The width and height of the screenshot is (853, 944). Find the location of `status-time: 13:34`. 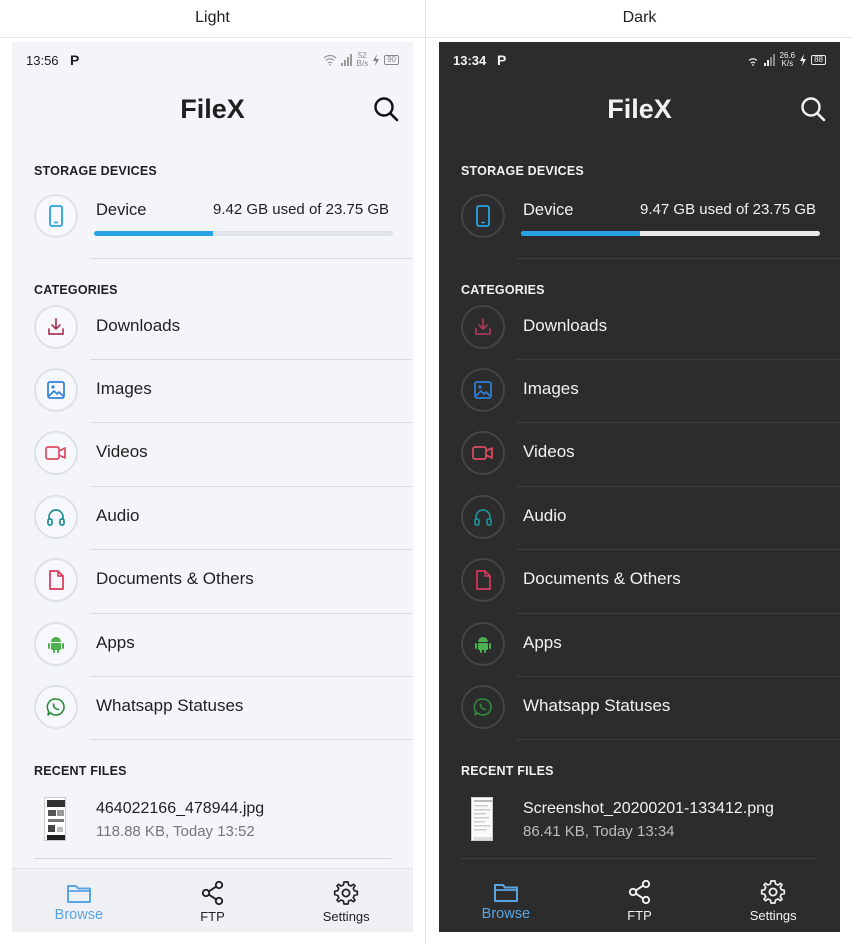

status-time: 13:34 is located at coordinates (470, 60).